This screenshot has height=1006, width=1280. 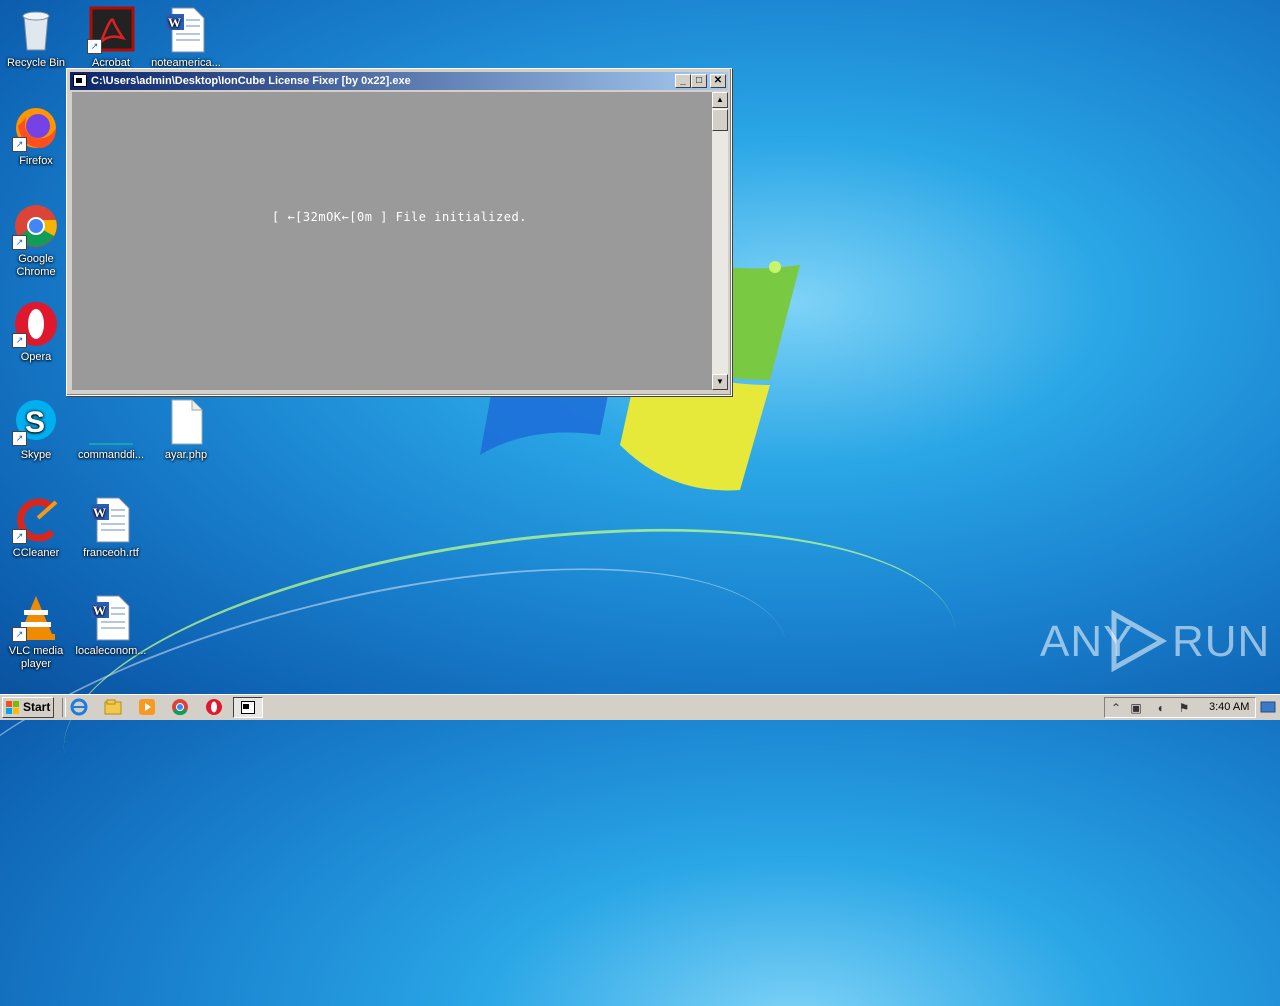 What do you see at coordinates (36, 455) in the screenshot?
I see `desktop-icon-label: Skype` at bounding box center [36, 455].